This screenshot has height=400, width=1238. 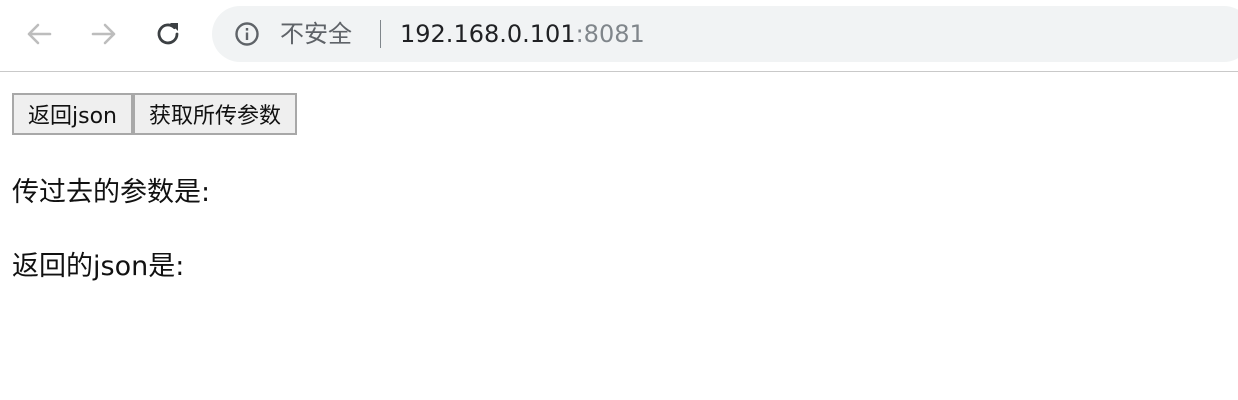 I want to click on info-icon, so click(x=247, y=34).